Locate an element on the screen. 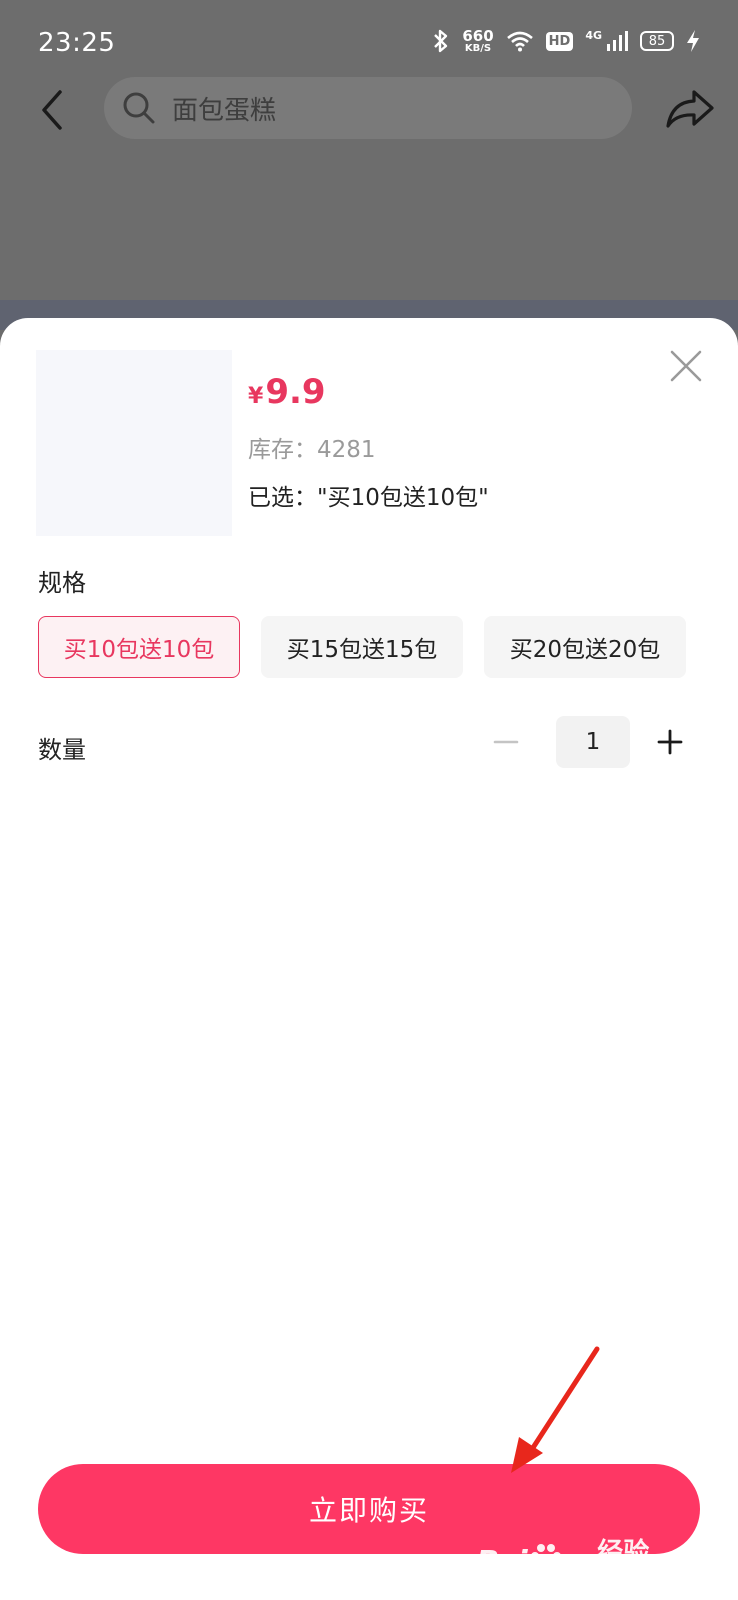 The height and width of the screenshot is (1600, 738). quantity-decrease-button is located at coordinates (506, 742).